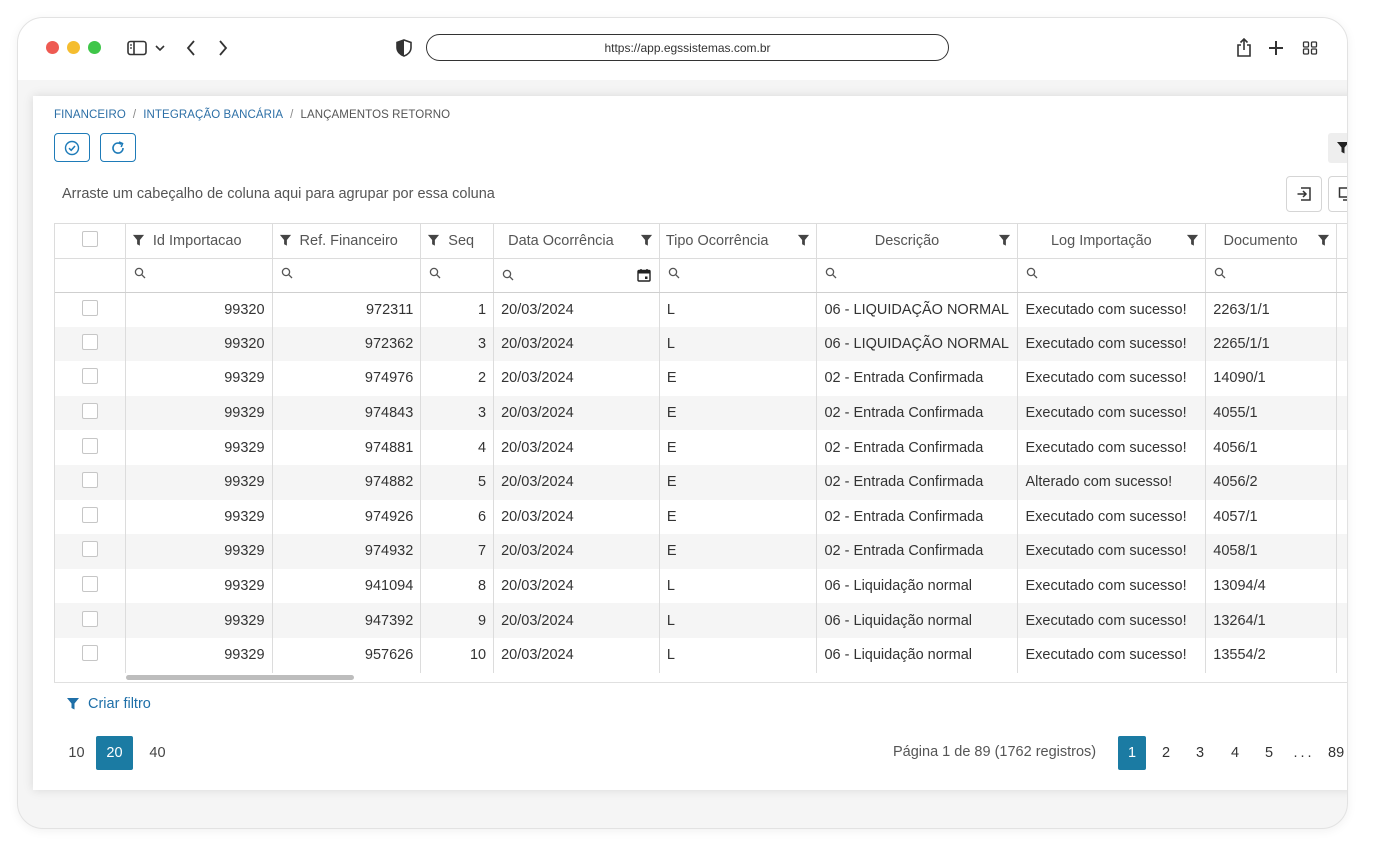 The width and height of the screenshot is (1374, 855). I want to click on chevron-down-icon, so click(160, 48).